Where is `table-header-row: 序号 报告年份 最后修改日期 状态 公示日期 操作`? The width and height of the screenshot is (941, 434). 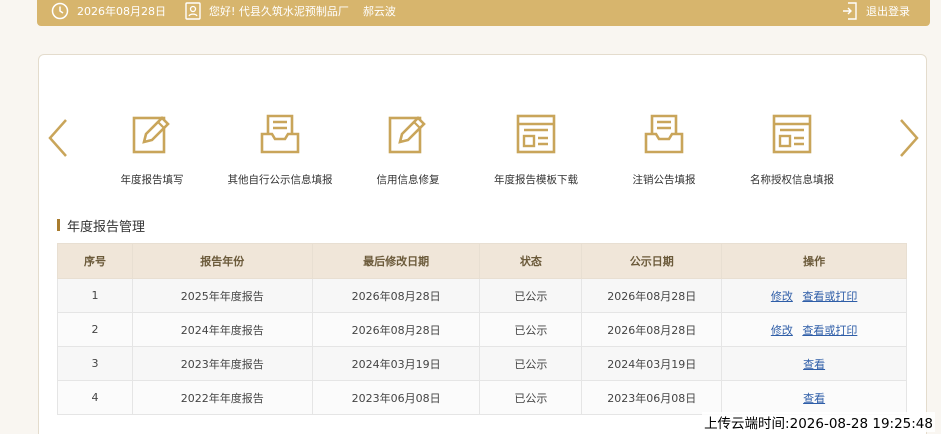
table-header-row: 序号 报告年份 最后修改日期 状态 公示日期 操作 is located at coordinates (482, 261).